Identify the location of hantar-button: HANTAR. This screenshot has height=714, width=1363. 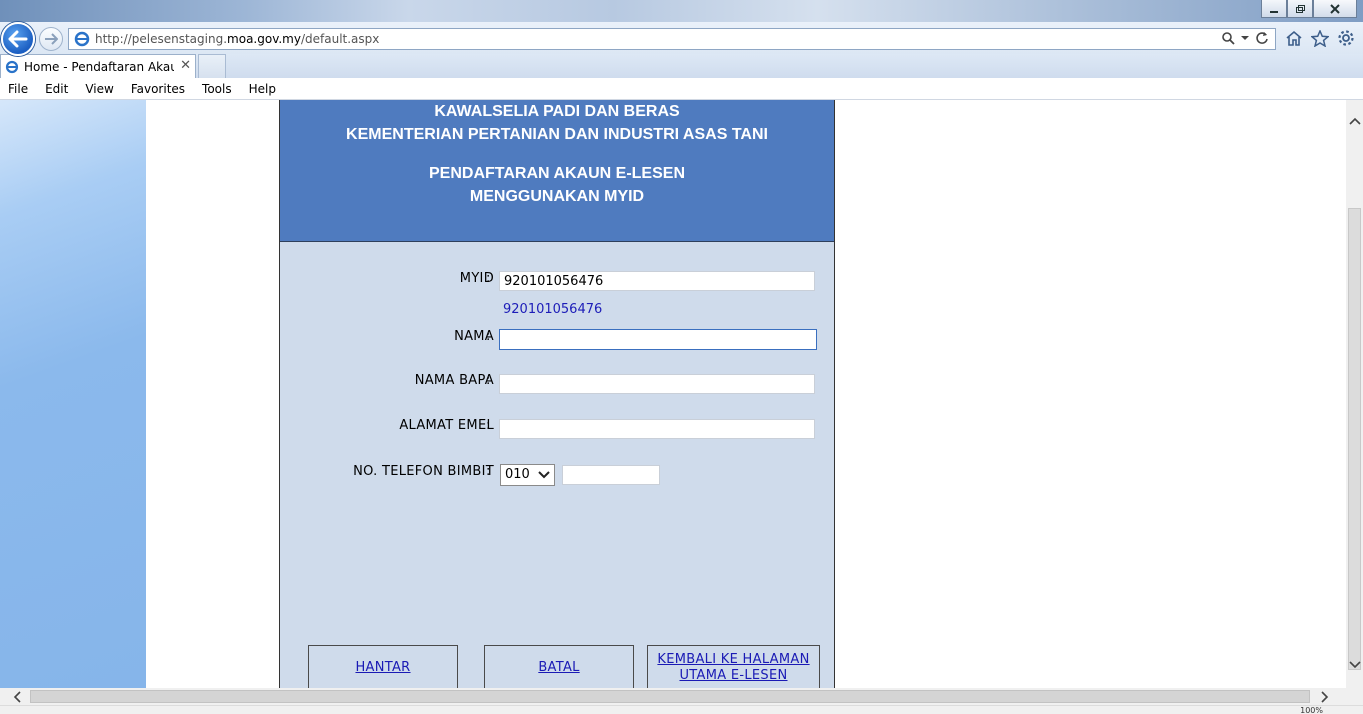
(383, 666).